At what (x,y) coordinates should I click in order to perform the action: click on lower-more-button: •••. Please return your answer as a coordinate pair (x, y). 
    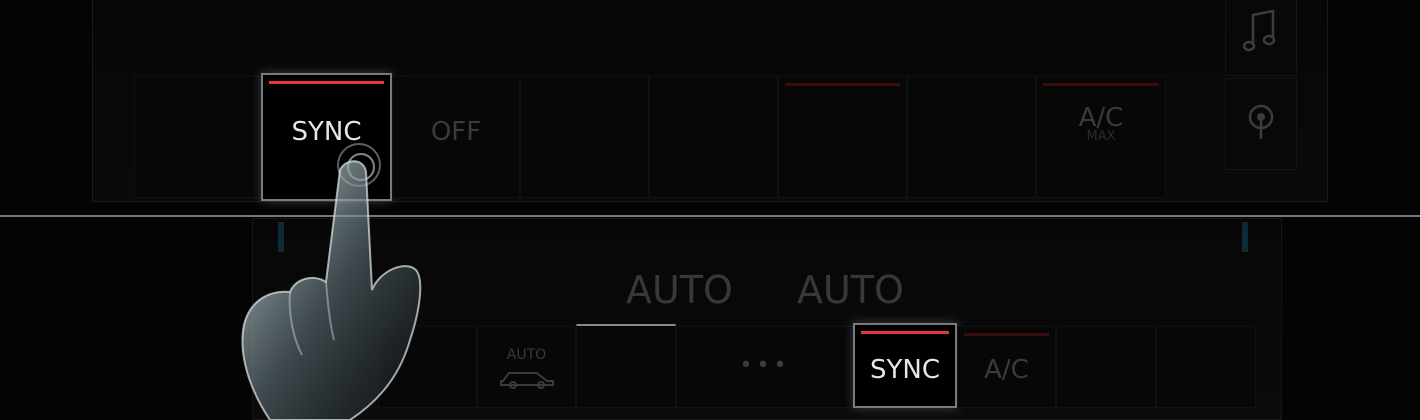
    Looking at the image, I should click on (765, 367).